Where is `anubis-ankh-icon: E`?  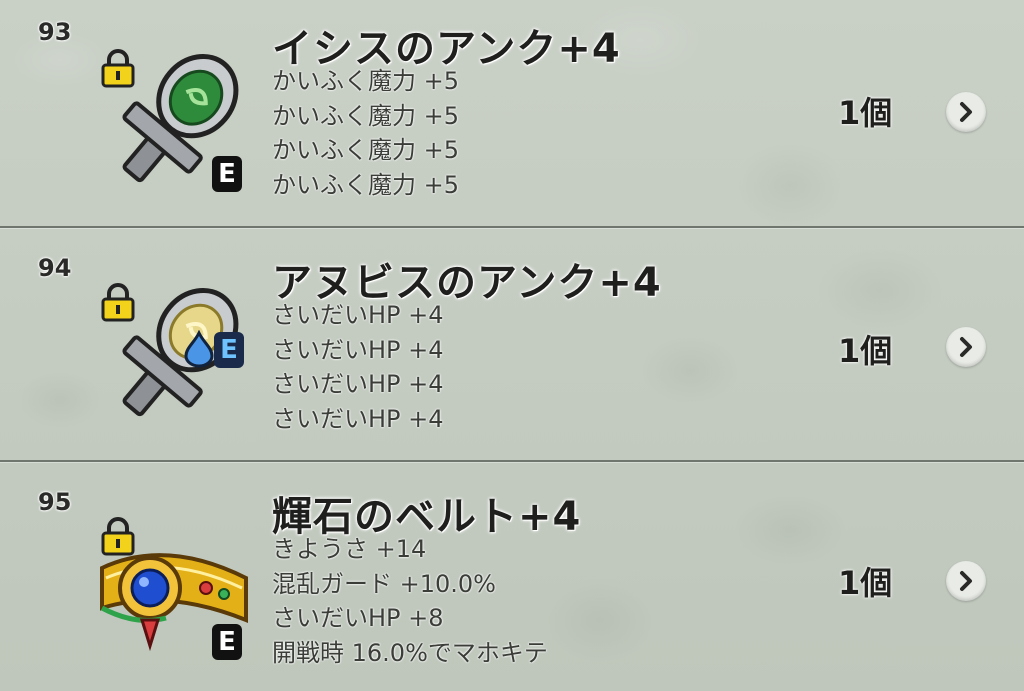 anubis-ankh-icon: E is located at coordinates (176, 354).